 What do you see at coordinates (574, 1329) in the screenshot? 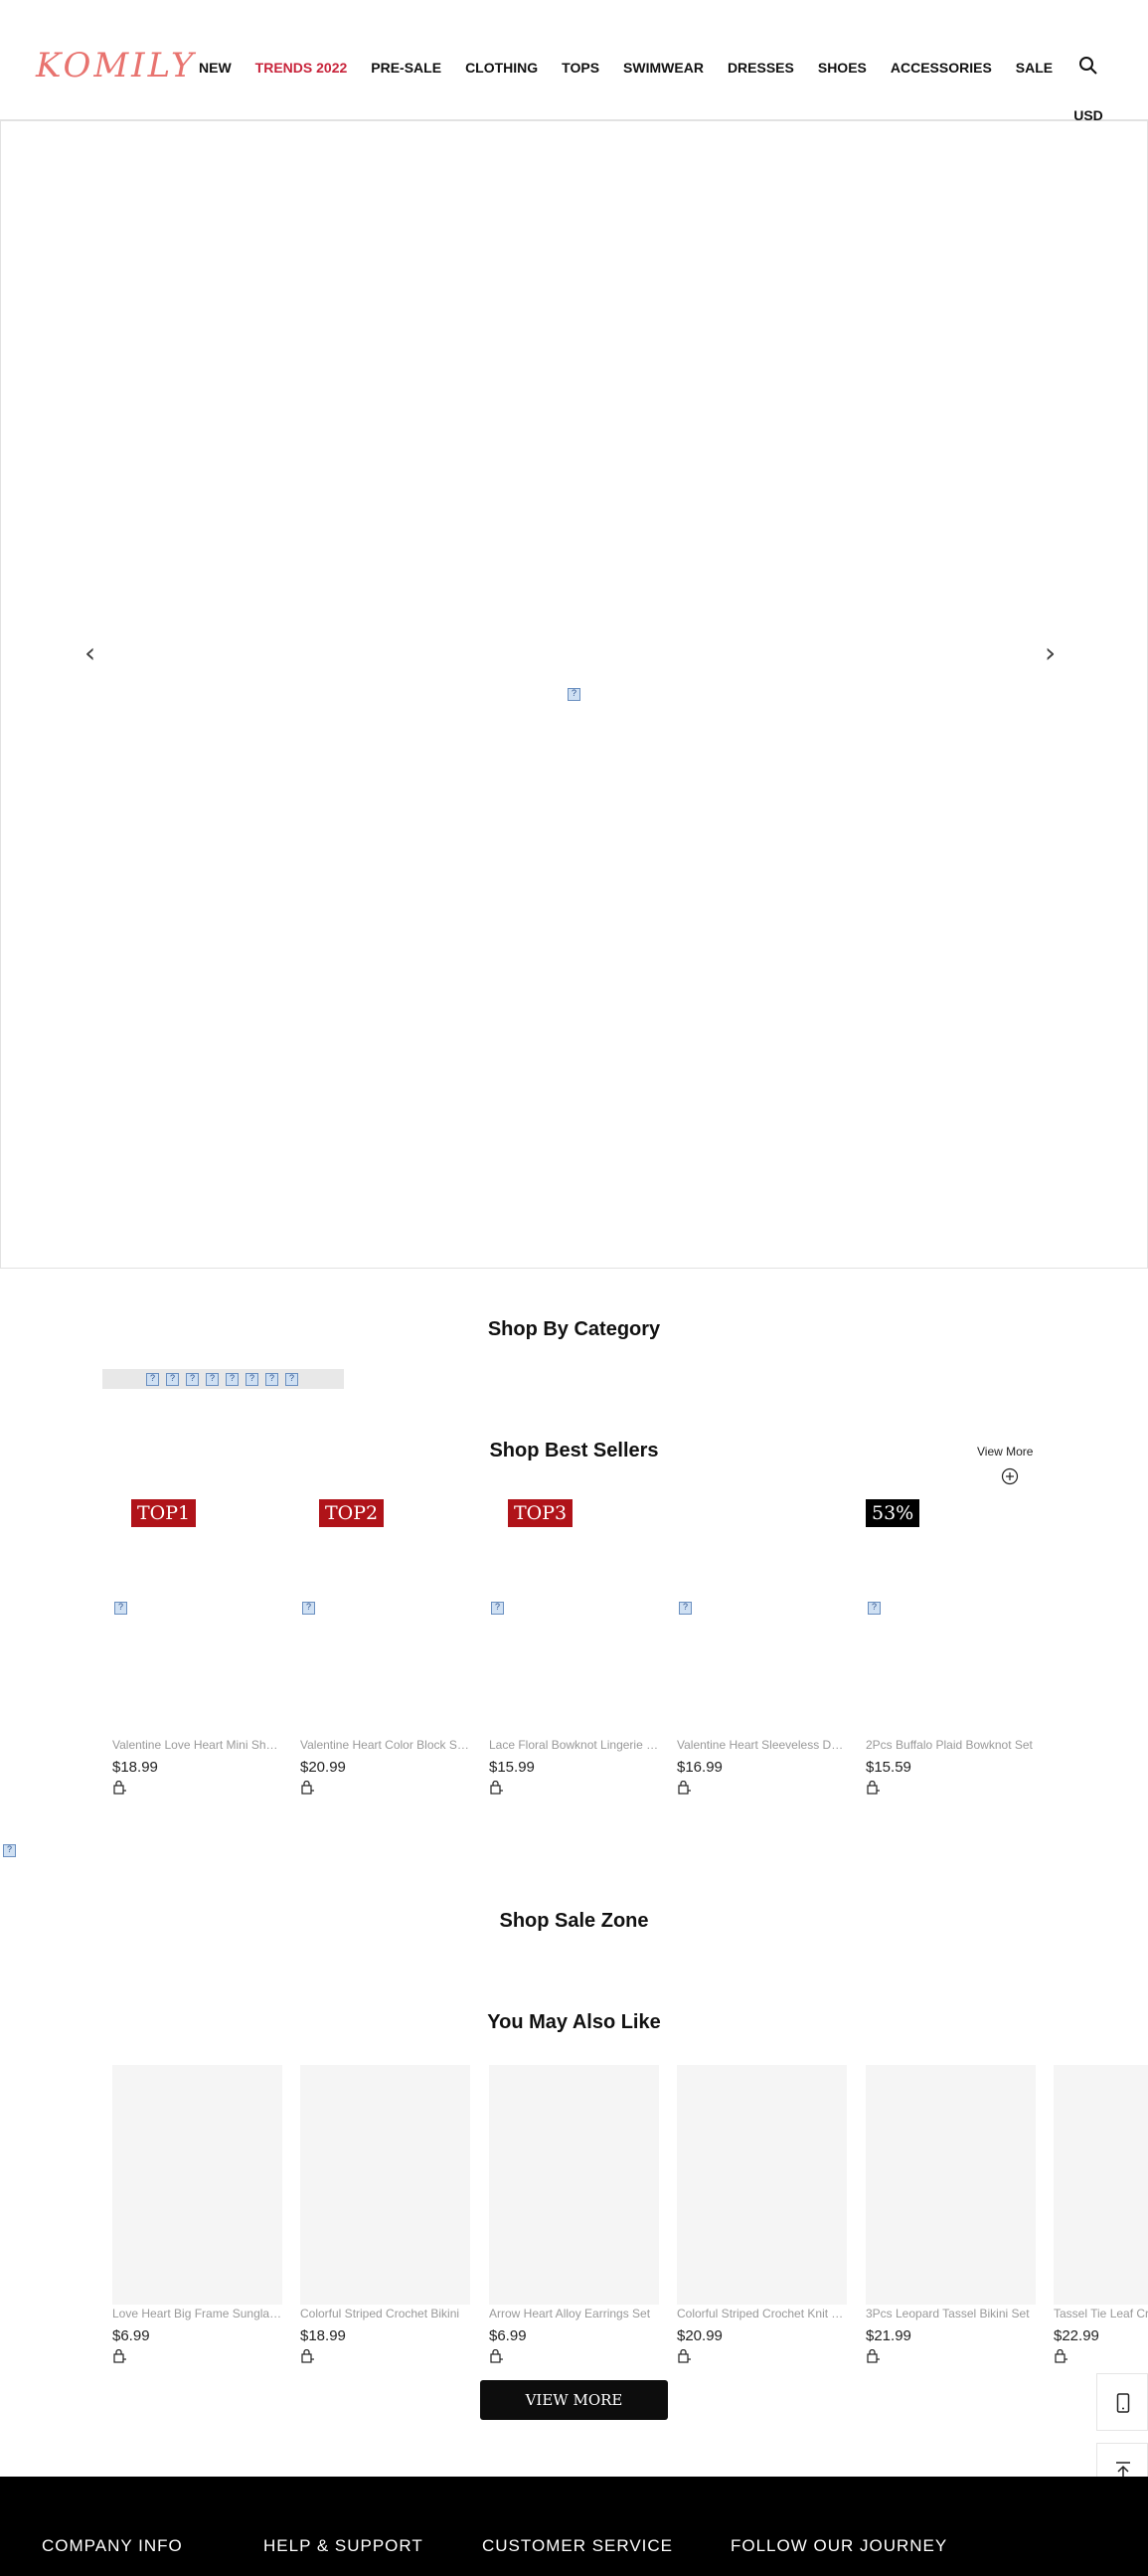
I see `shop-by-category-title: Shop By Category` at bounding box center [574, 1329].